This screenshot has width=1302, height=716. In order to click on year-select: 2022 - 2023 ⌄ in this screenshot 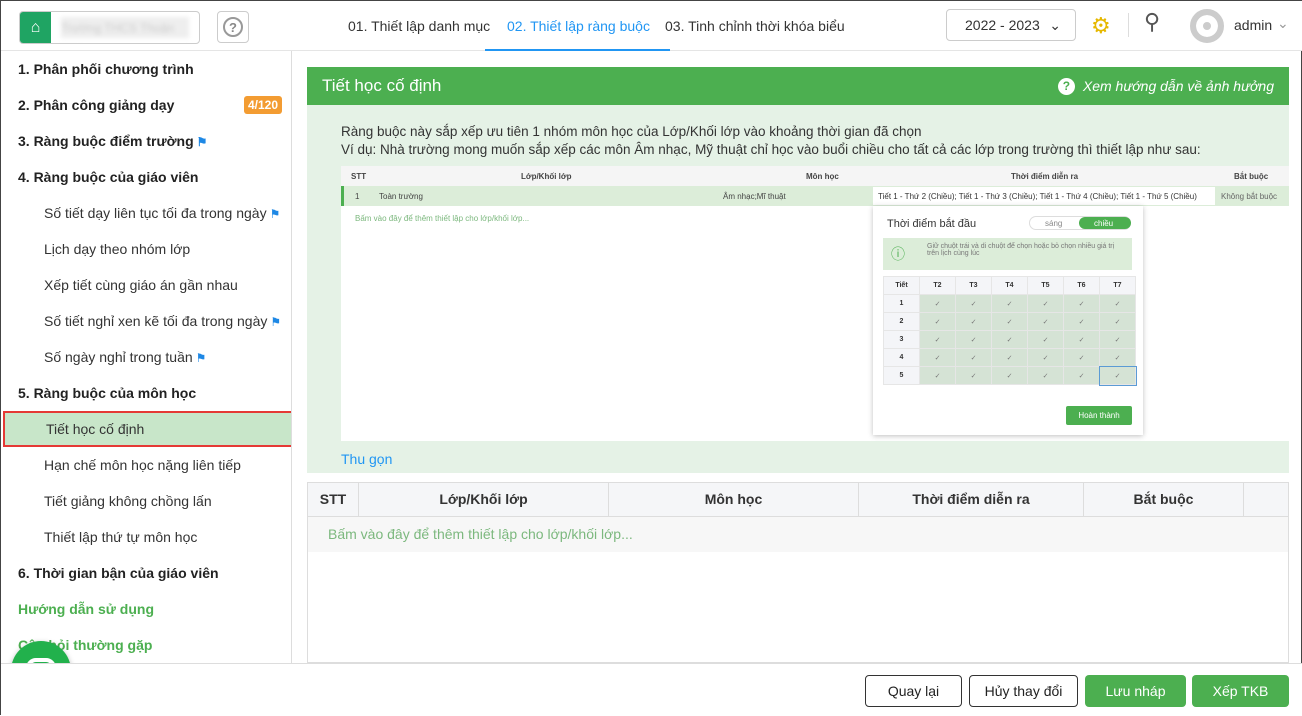, I will do `click(1011, 25)`.